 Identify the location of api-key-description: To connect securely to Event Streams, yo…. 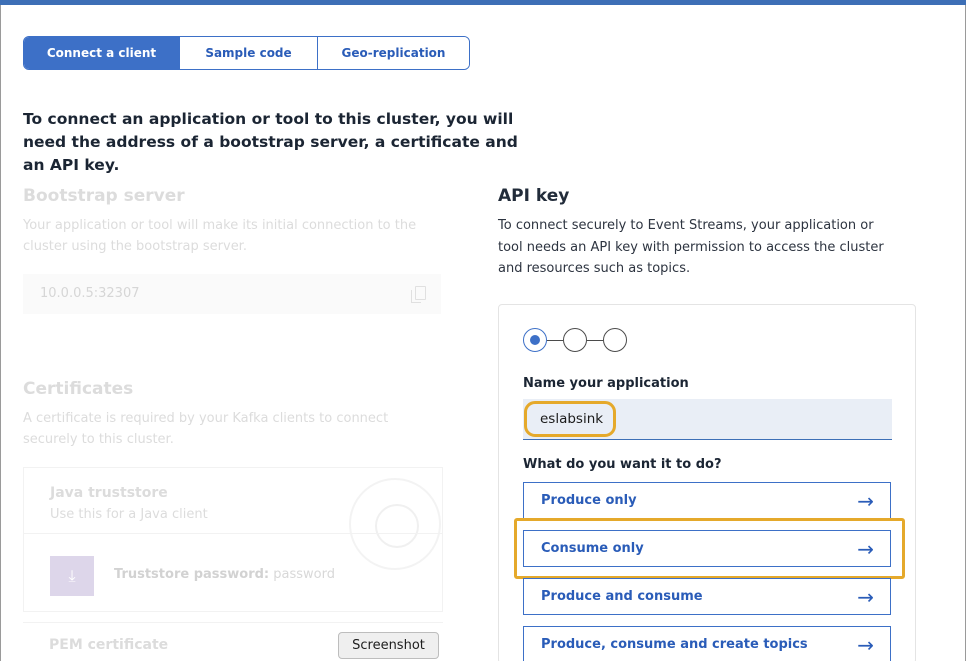
(691, 247).